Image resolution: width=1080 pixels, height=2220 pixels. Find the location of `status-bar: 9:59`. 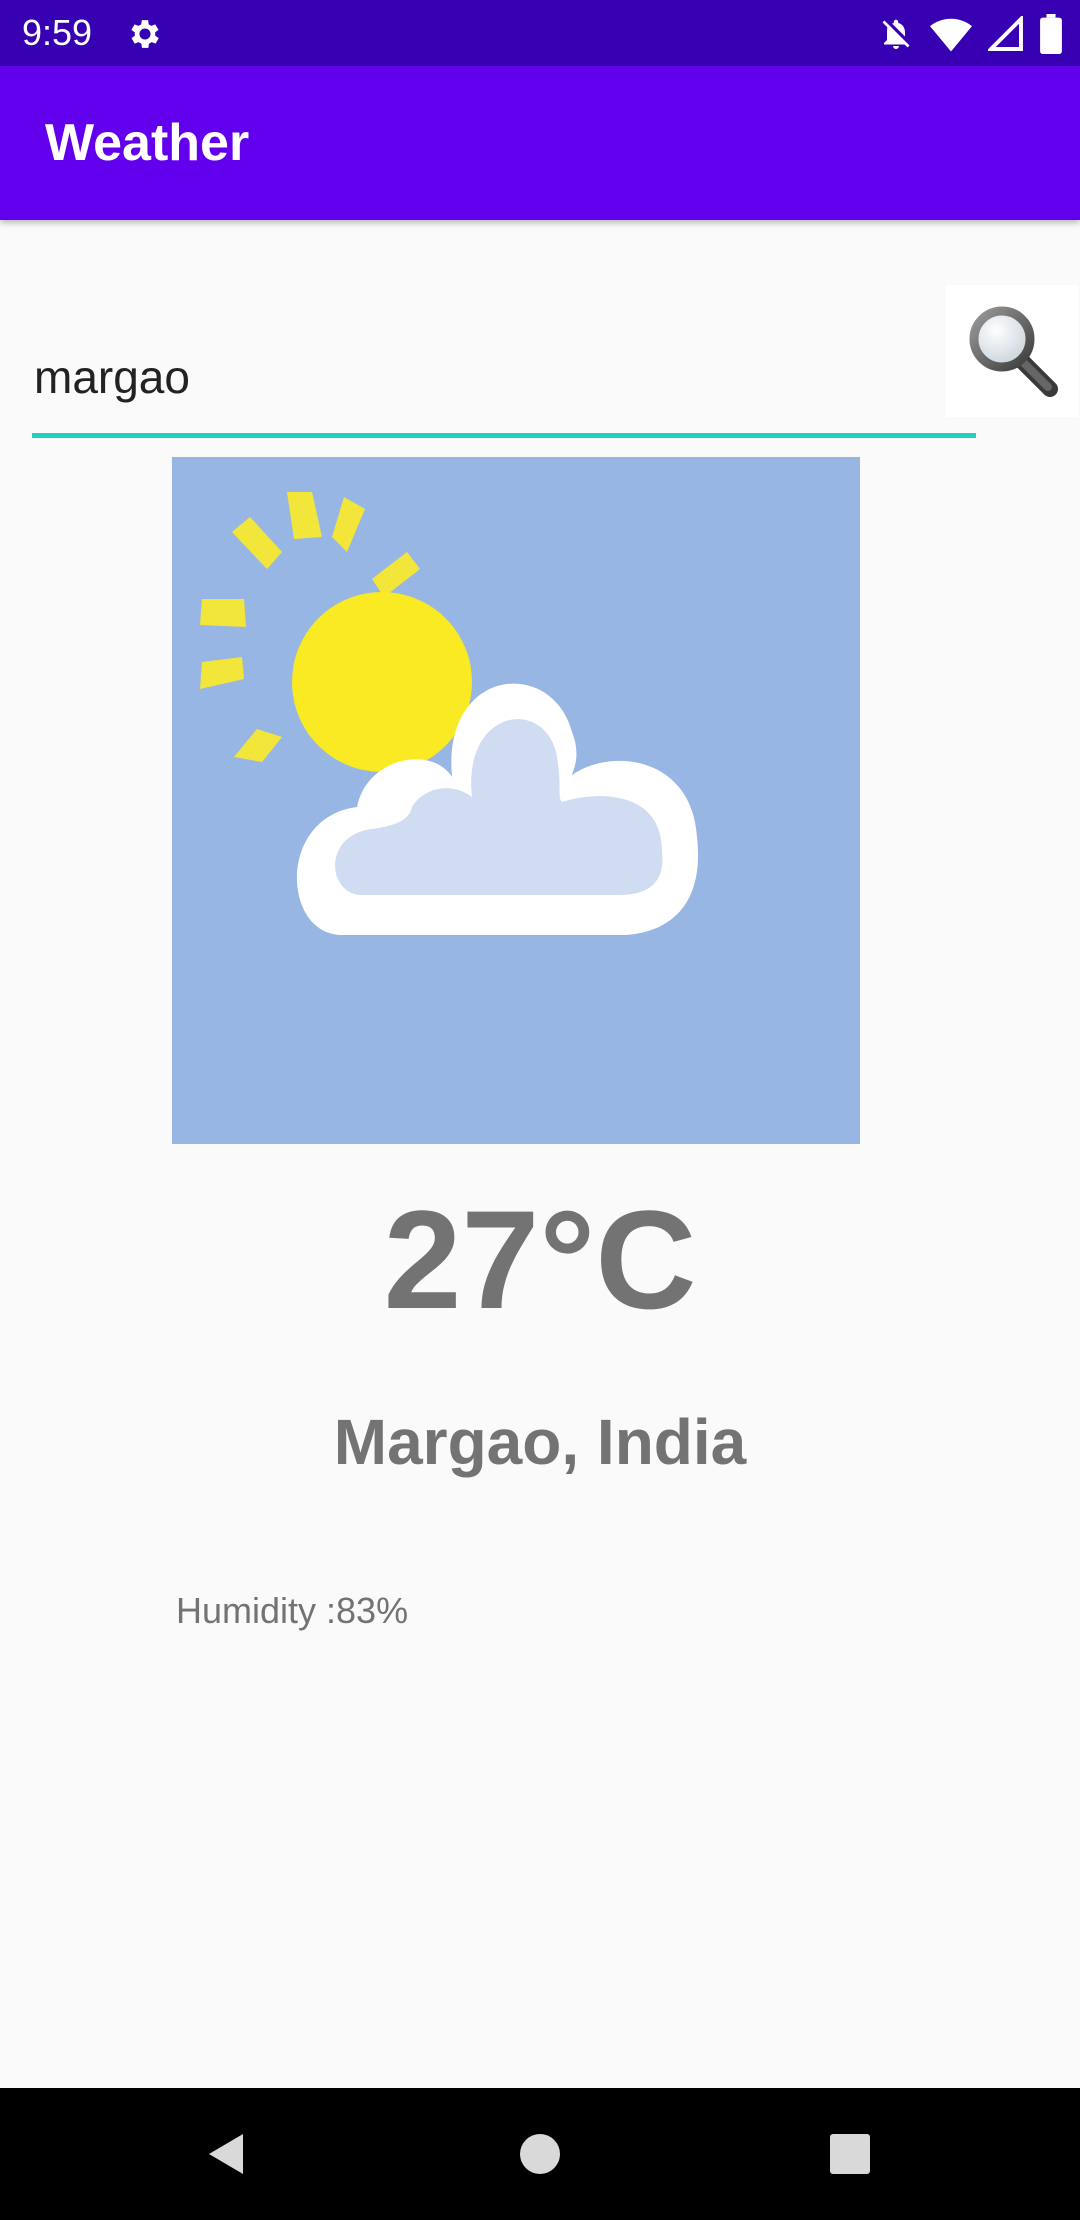

status-bar: 9:59 is located at coordinates (540, 33).